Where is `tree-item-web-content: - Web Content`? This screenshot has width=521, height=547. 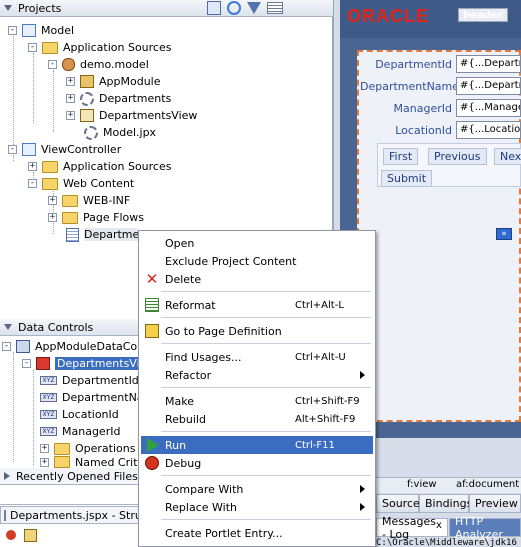
tree-item-web-content: - Web Content is located at coordinates (81, 183).